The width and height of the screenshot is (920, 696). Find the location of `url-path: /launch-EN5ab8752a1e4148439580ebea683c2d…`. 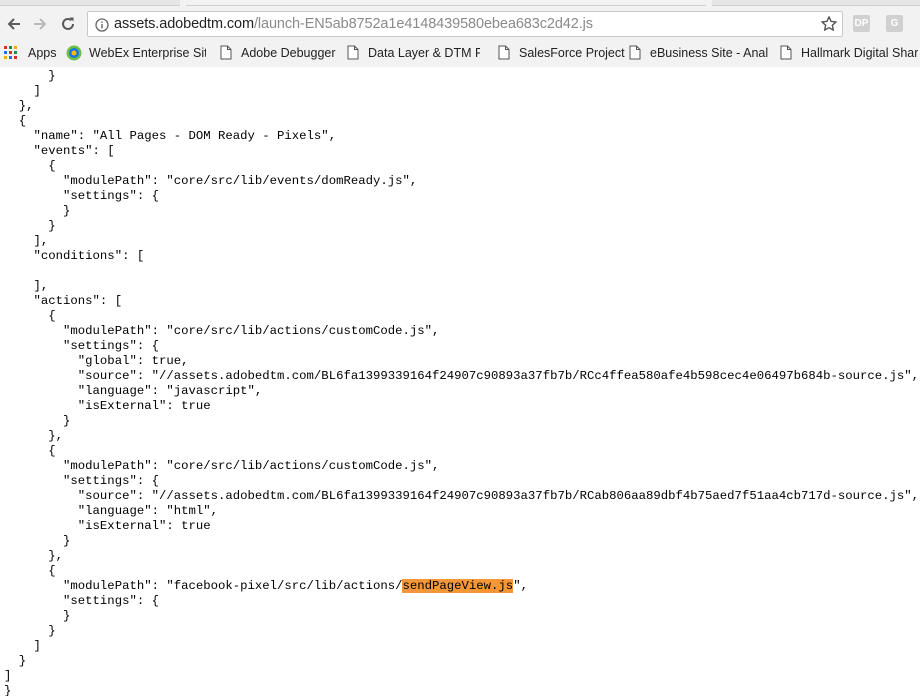

url-path: /launch-EN5ab8752a1e4148439580ebea683c2d… is located at coordinates (423, 24).